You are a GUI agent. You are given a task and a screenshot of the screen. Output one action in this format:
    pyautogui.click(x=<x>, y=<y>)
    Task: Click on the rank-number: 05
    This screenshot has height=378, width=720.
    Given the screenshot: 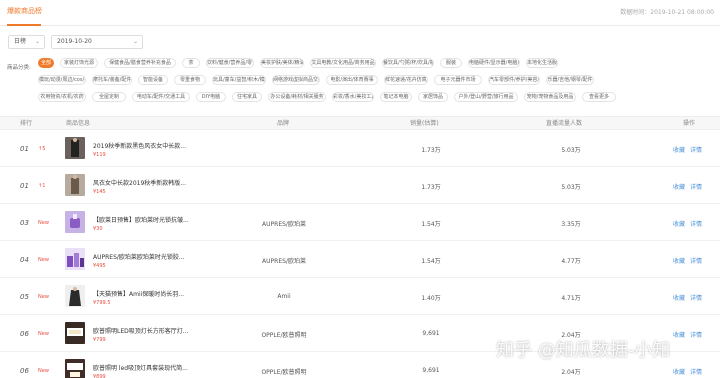 What is the action you would take?
    pyautogui.click(x=24, y=297)
    